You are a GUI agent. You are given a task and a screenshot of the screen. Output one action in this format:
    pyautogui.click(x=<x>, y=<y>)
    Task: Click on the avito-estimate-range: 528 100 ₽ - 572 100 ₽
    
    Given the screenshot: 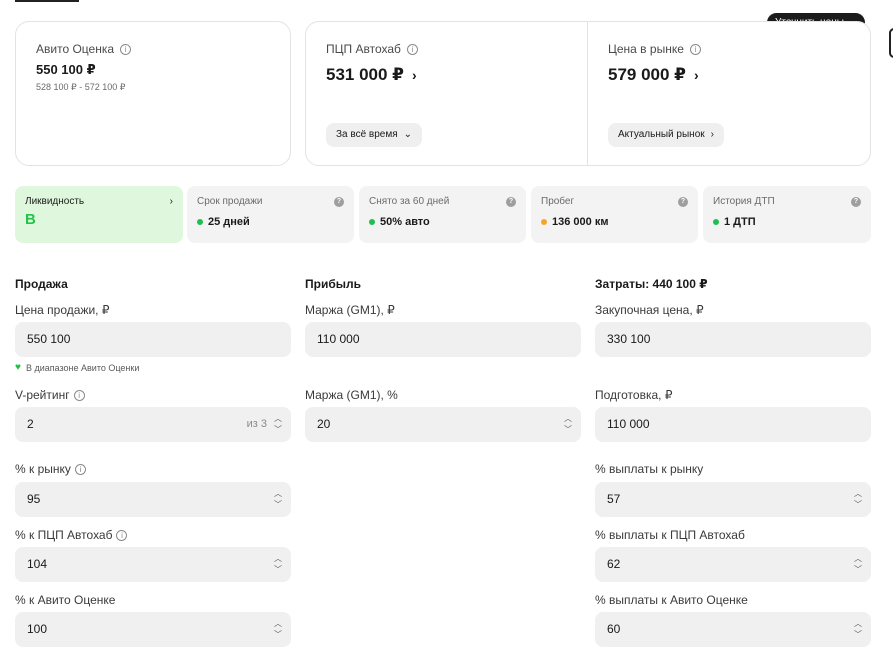 What is the action you would take?
    pyautogui.click(x=81, y=87)
    